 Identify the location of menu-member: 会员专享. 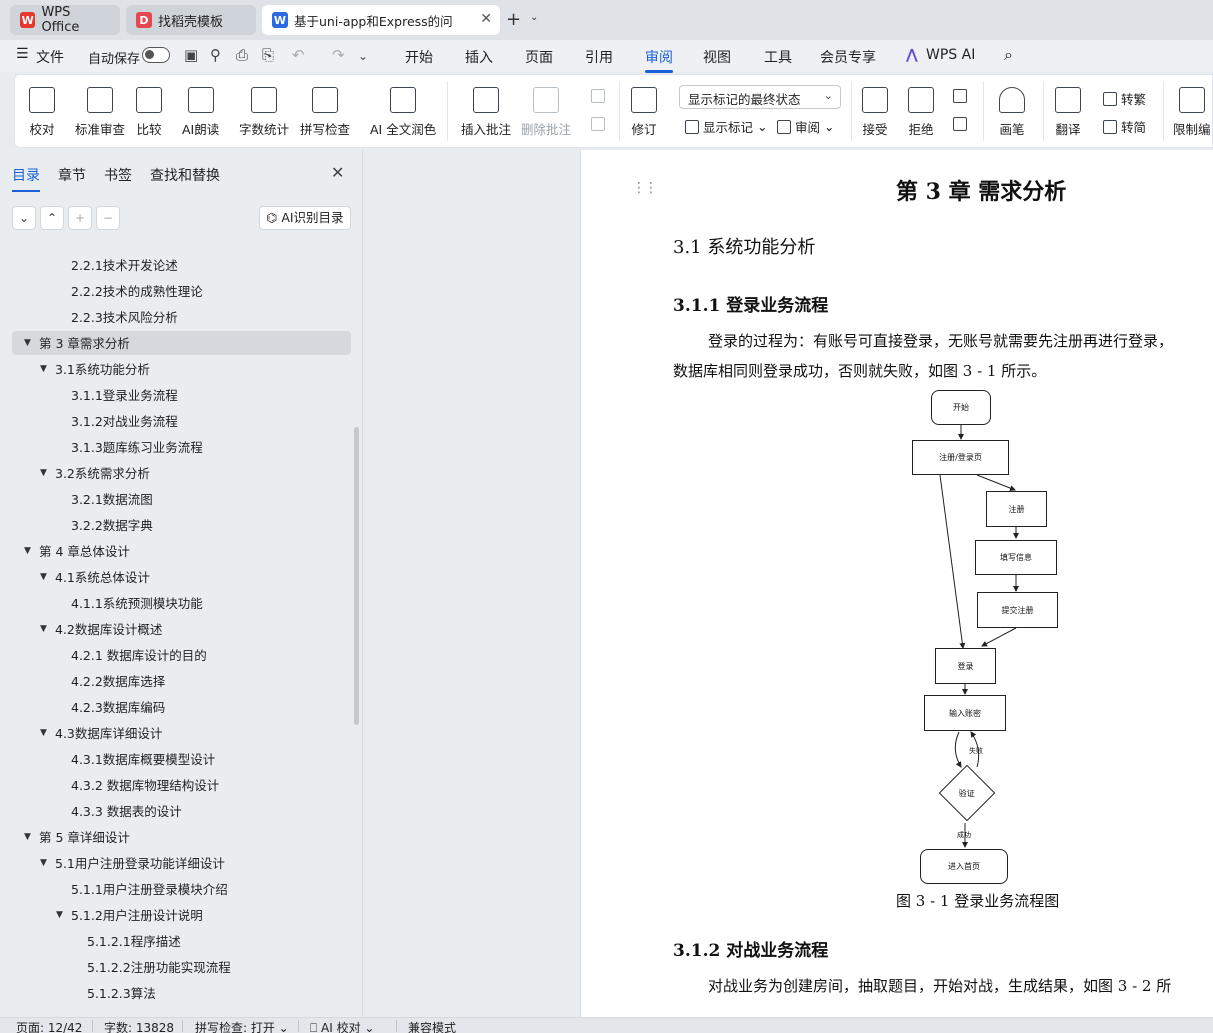
(848, 57).